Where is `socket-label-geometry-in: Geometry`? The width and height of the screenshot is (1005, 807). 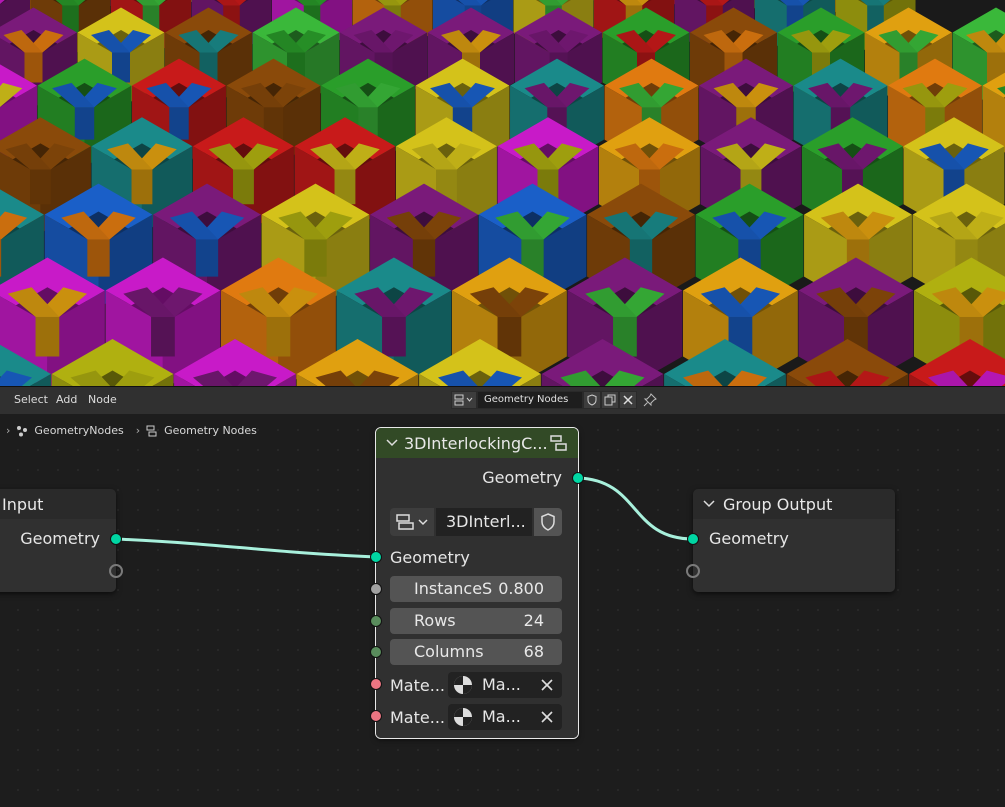
socket-label-geometry-in: Geometry is located at coordinates (430, 557).